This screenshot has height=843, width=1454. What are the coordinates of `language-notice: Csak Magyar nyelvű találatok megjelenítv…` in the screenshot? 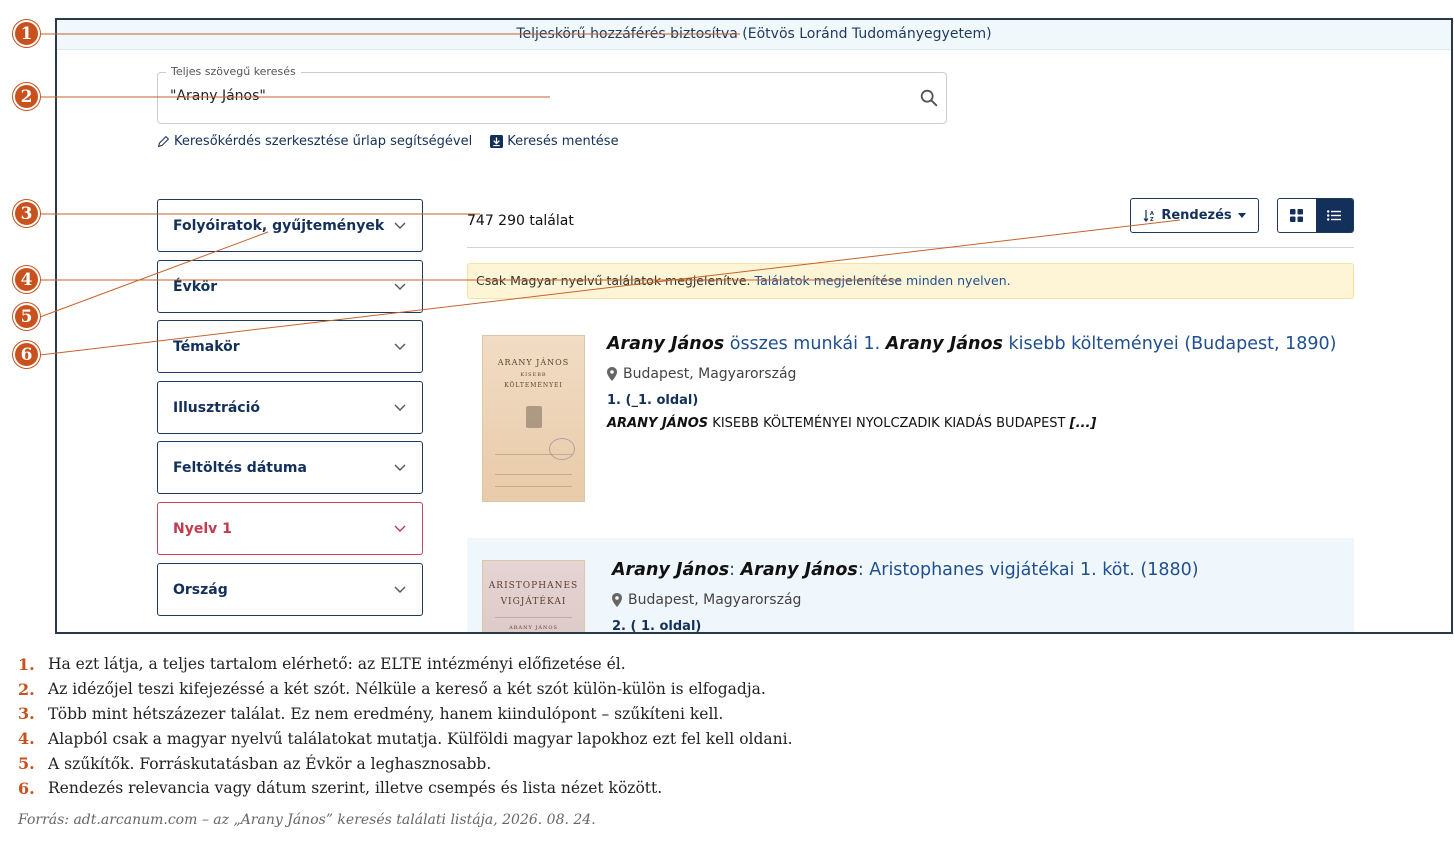 It's located at (910, 281).